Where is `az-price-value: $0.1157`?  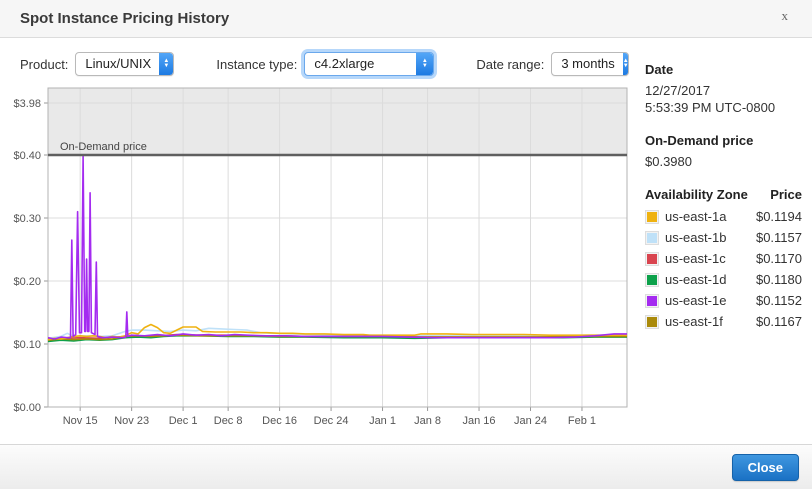 az-price-value: $0.1157 is located at coordinates (778, 237).